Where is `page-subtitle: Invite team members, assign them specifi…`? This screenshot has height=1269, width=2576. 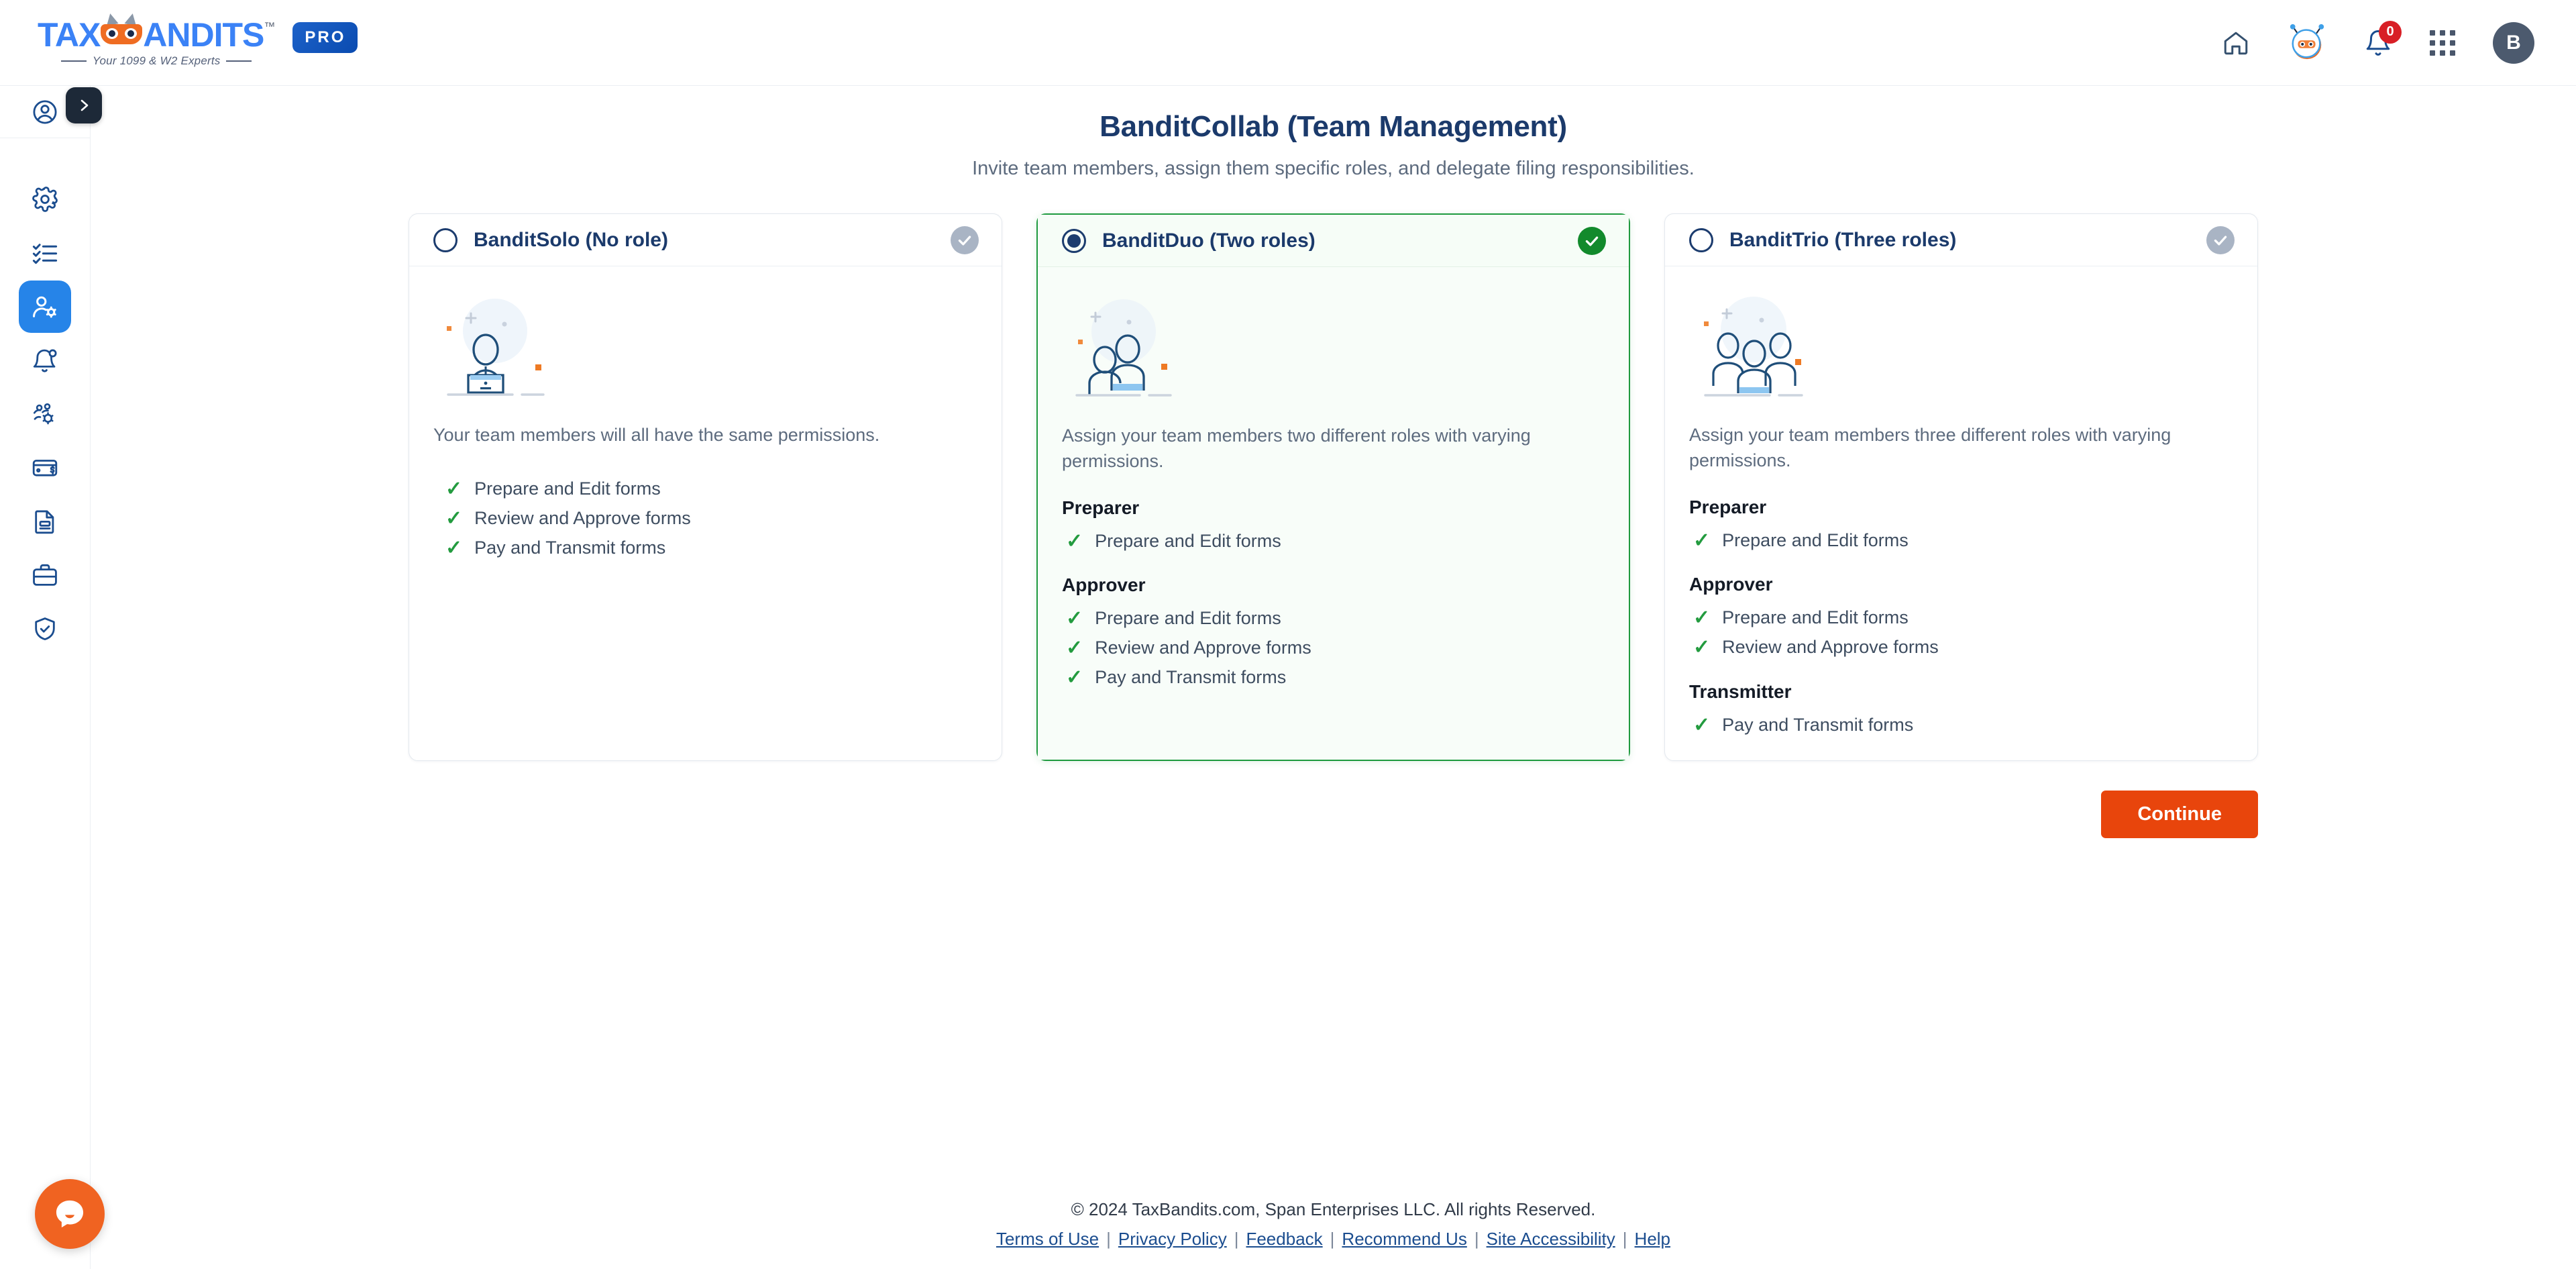
page-subtitle: Invite team members, assign them specifi… is located at coordinates (1333, 168).